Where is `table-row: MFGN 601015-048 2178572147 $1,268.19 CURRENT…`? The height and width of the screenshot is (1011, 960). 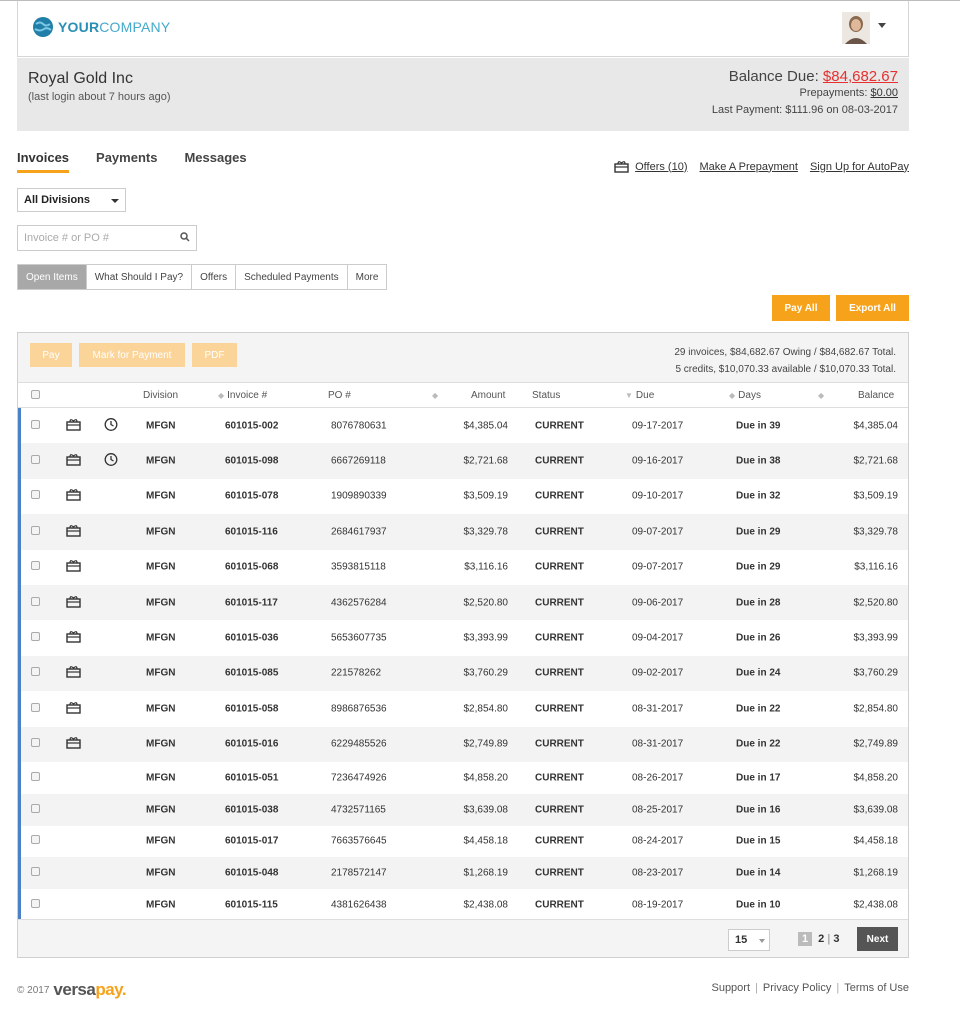
table-row: MFGN 601015-048 2178572147 $1,268.19 CURRENT… is located at coordinates (463, 873).